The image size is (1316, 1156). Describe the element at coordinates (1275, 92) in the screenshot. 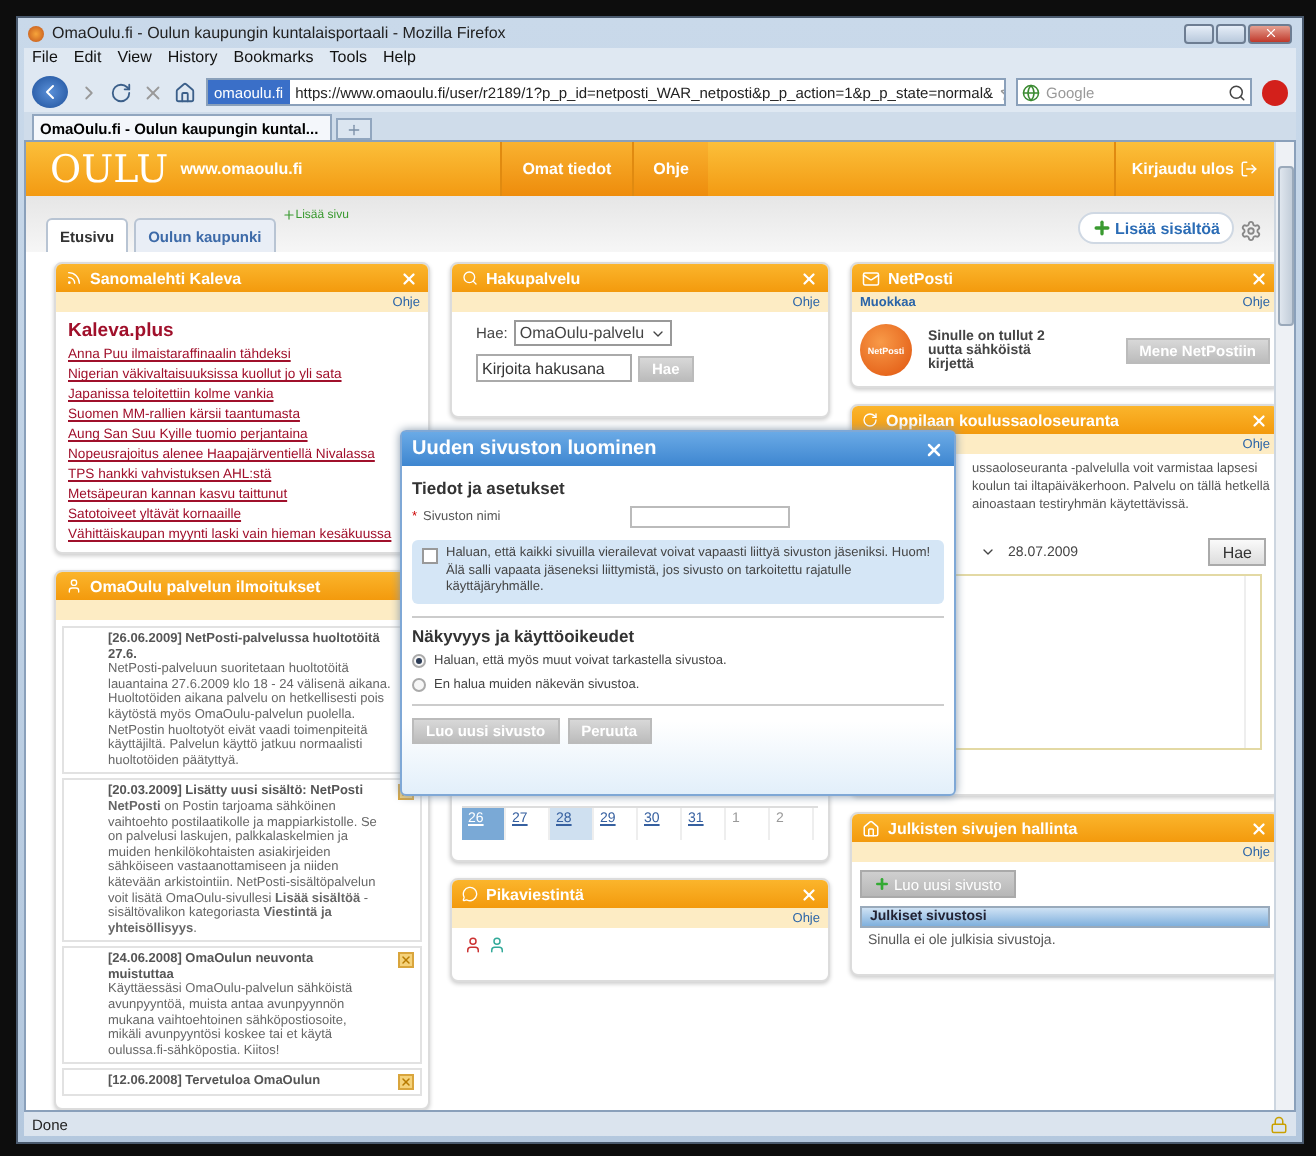

I see `adblock-icon` at that location.